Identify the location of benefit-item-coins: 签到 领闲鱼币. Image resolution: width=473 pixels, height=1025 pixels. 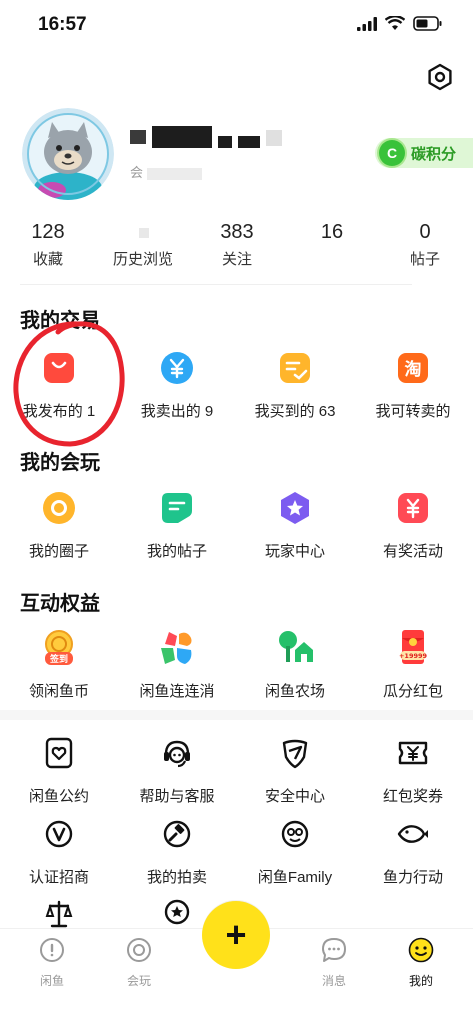
(59, 664).